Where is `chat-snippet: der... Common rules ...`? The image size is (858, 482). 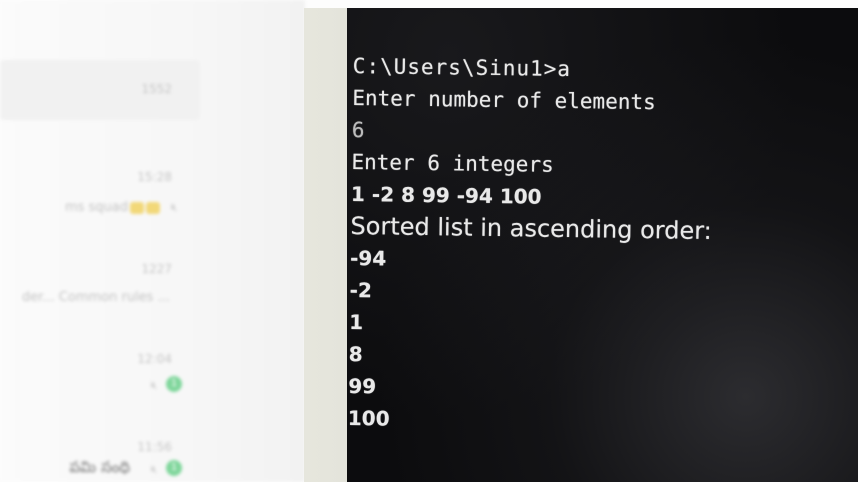 chat-snippet: der... Common rules ... is located at coordinates (95, 297).